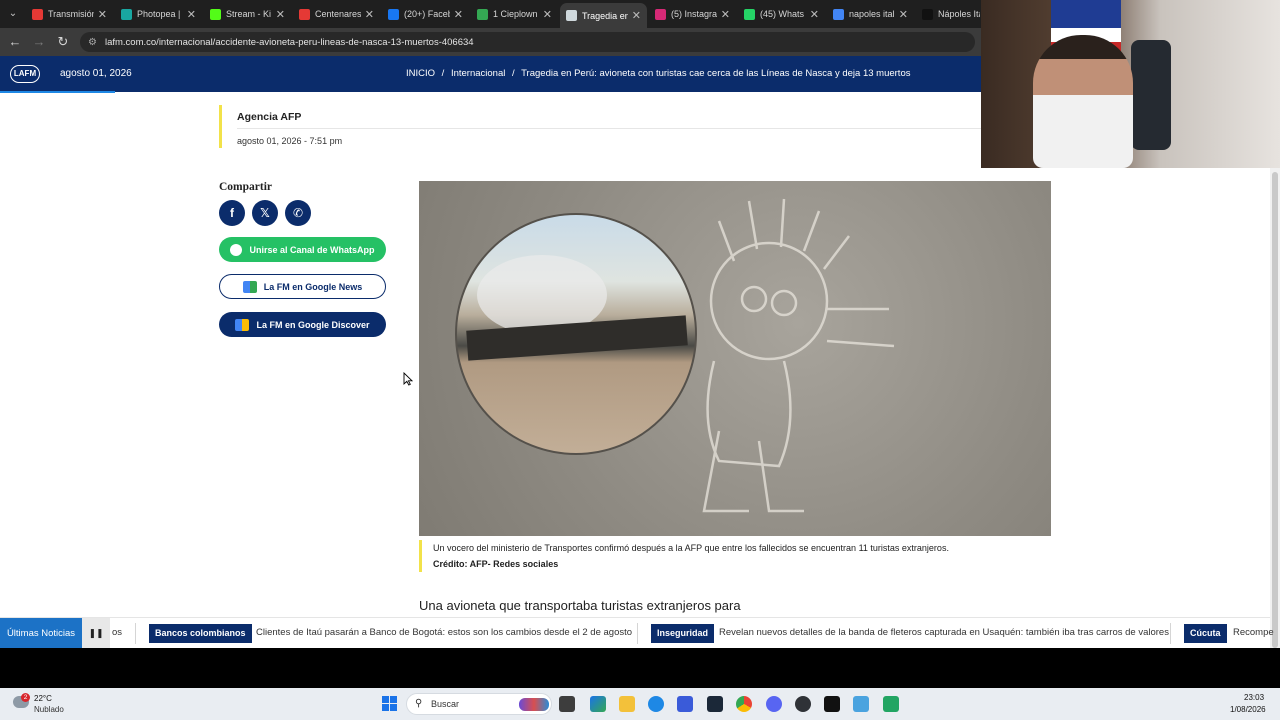 The width and height of the screenshot is (1280, 720). I want to click on google-discover-button: La FM en Google Discover, so click(302, 324).